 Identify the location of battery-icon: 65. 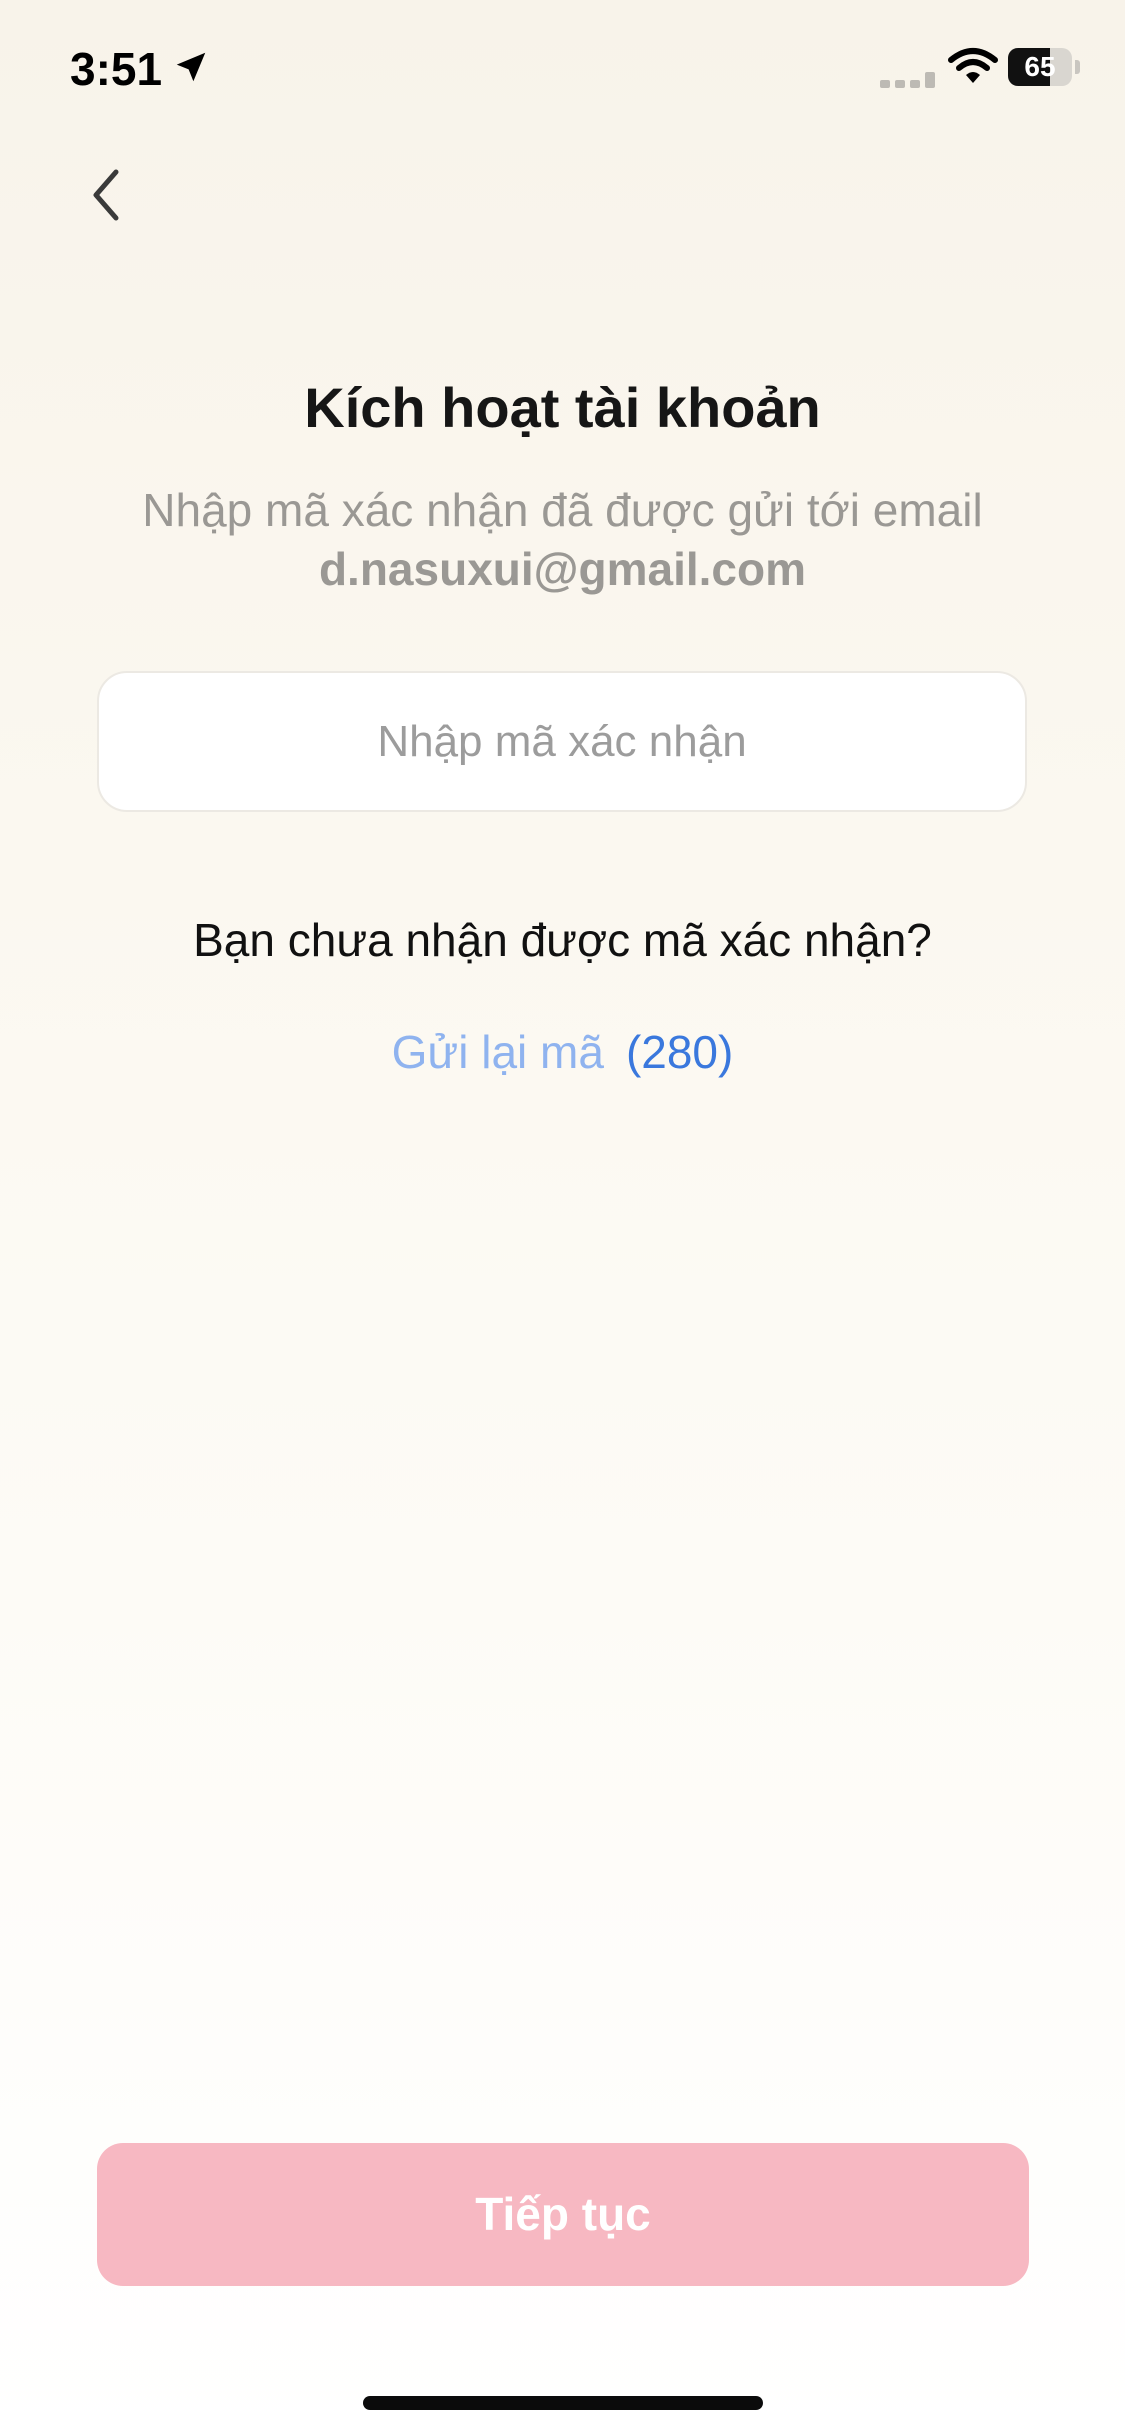
(1044, 67).